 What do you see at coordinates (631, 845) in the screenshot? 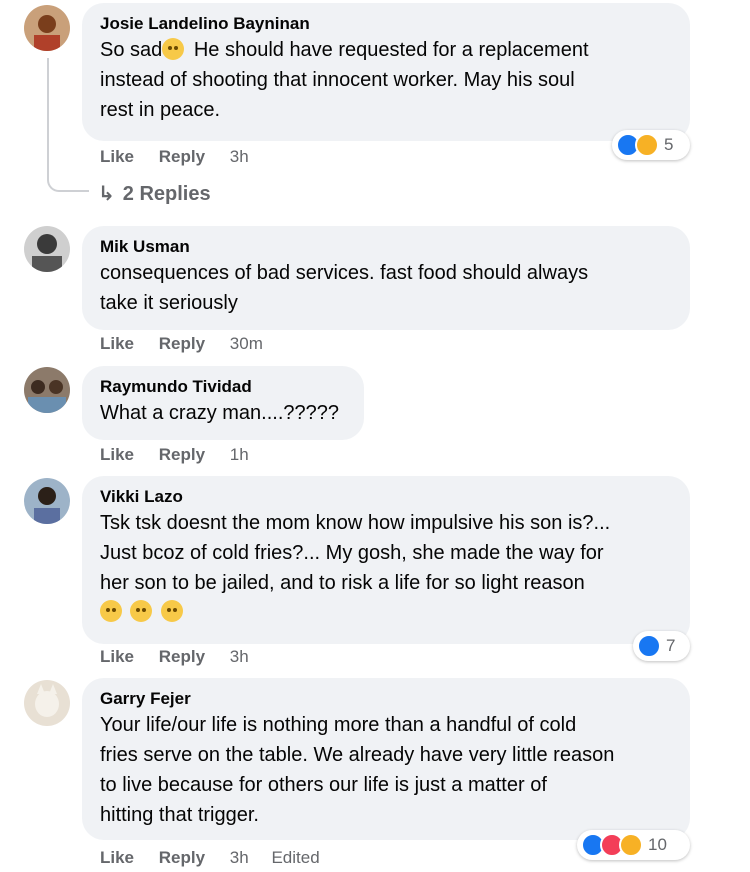
I see `wow-reaction-icon` at bounding box center [631, 845].